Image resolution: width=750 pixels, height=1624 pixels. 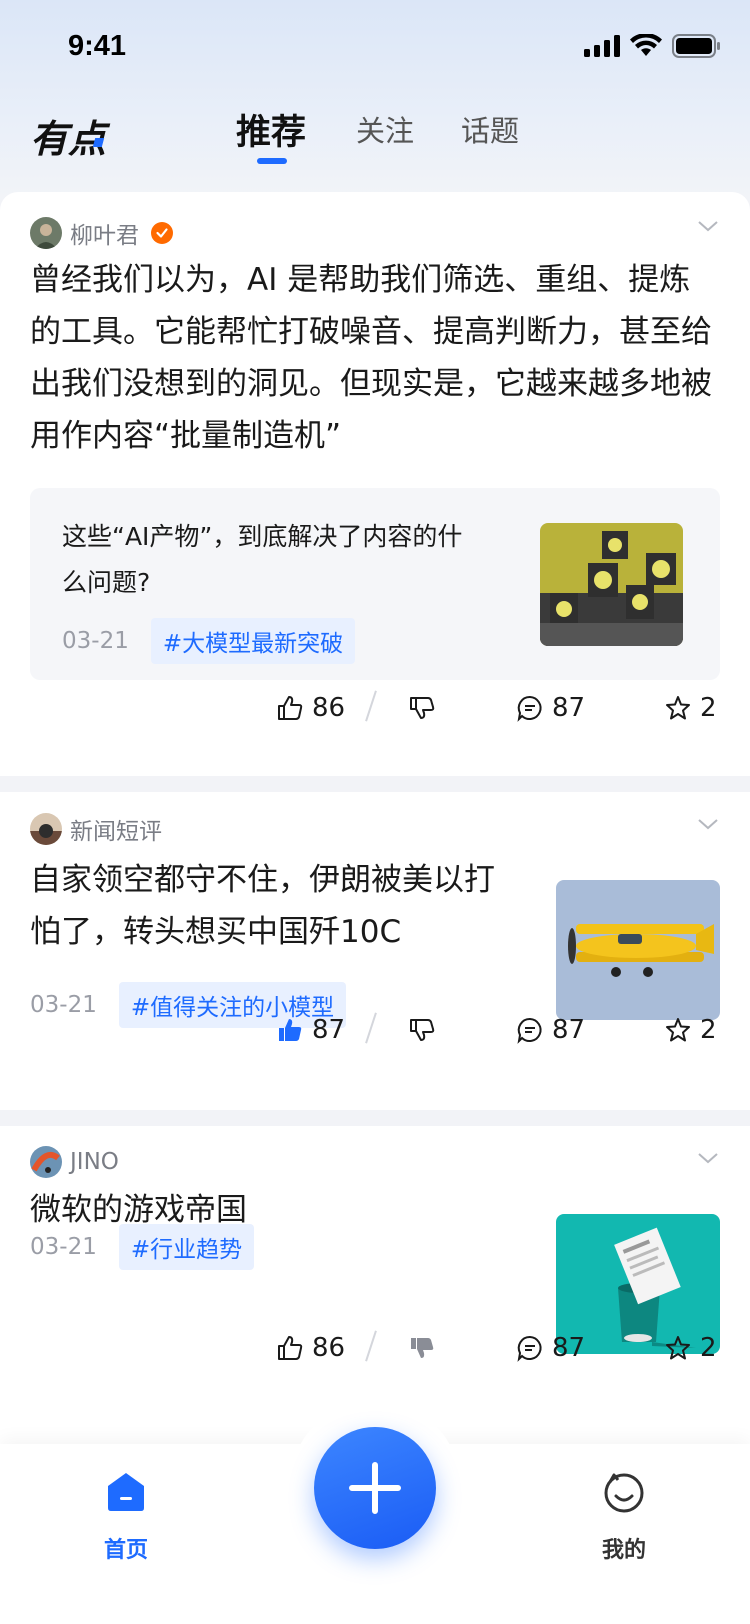 I want to click on home-icon, so click(x=126, y=1492).